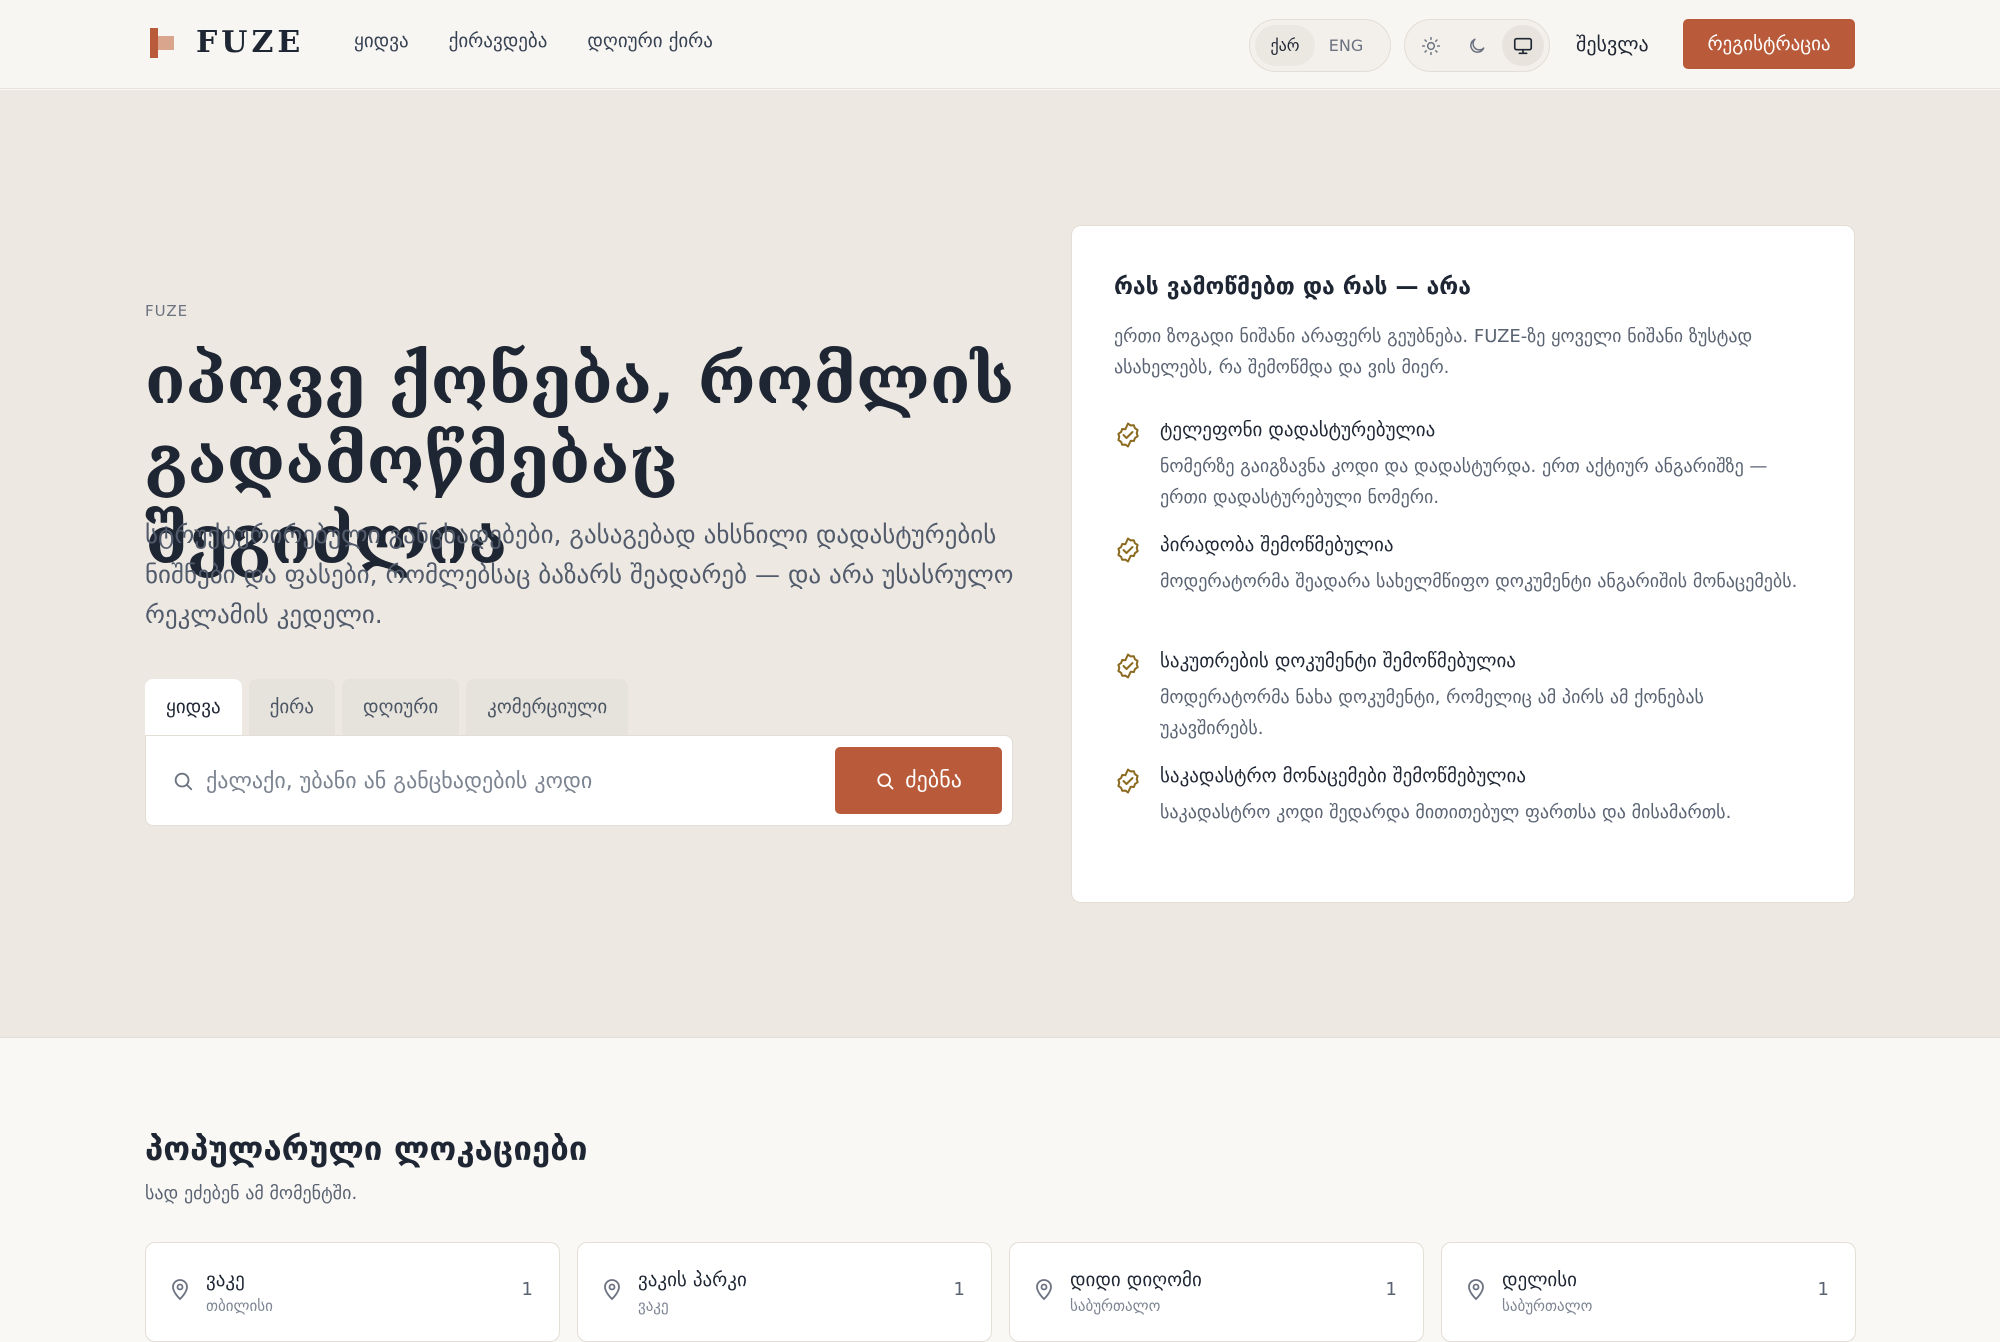  What do you see at coordinates (250, 42) in the screenshot?
I see `brand-name: FUZE` at bounding box center [250, 42].